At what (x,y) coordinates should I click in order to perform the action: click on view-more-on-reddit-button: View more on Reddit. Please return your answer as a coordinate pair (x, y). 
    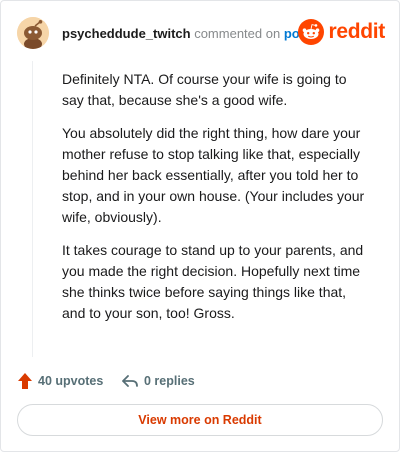
    Looking at the image, I should click on (200, 420).